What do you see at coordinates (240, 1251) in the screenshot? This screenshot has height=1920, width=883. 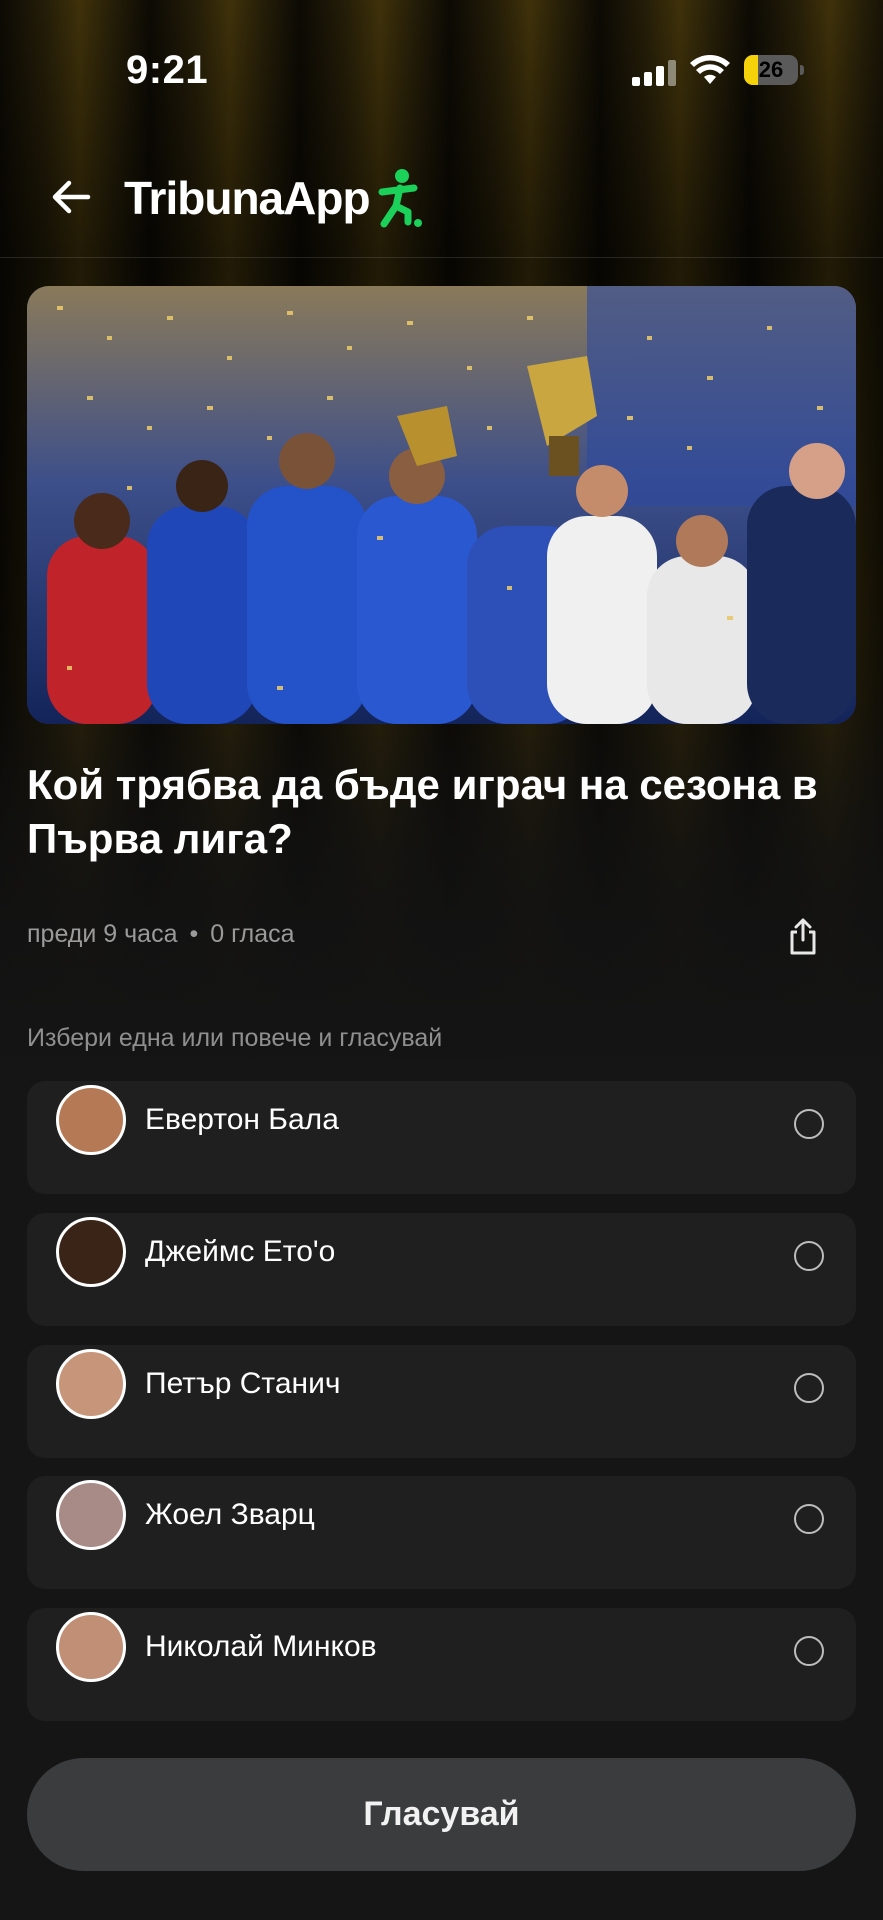 I see `option-label: Джеймс Ето'о` at bounding box center [240, 1251].